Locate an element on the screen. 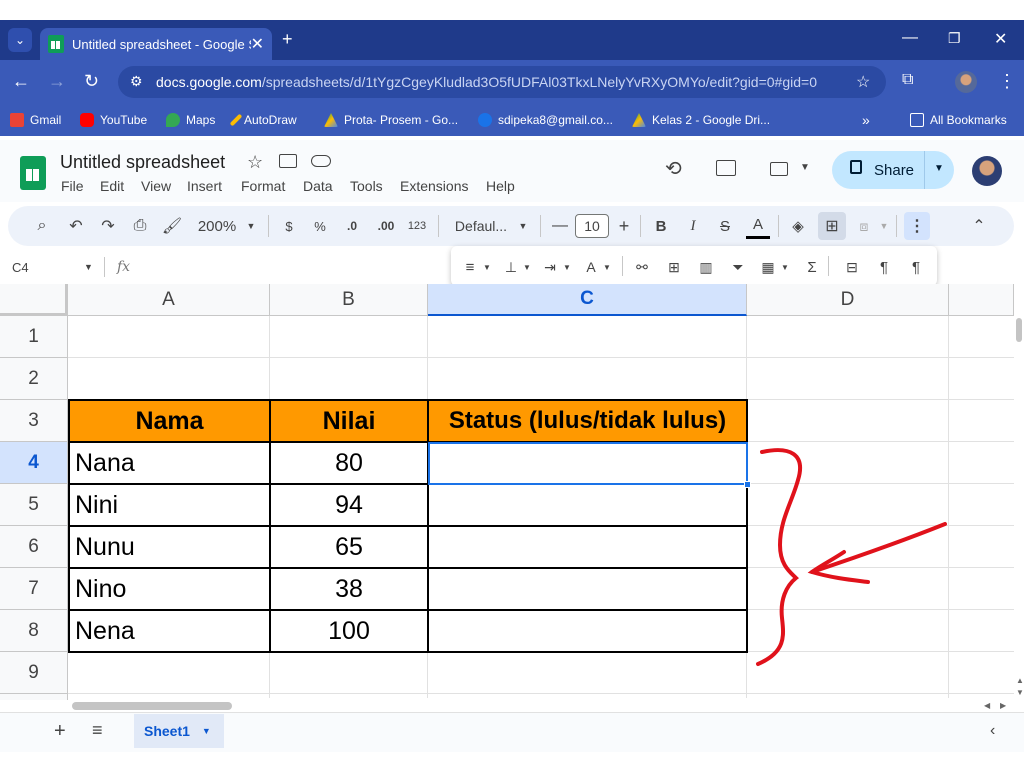 This screenshot has height=768, width=1024. add-sheet-icon: + is located at coordinates (60, 731).